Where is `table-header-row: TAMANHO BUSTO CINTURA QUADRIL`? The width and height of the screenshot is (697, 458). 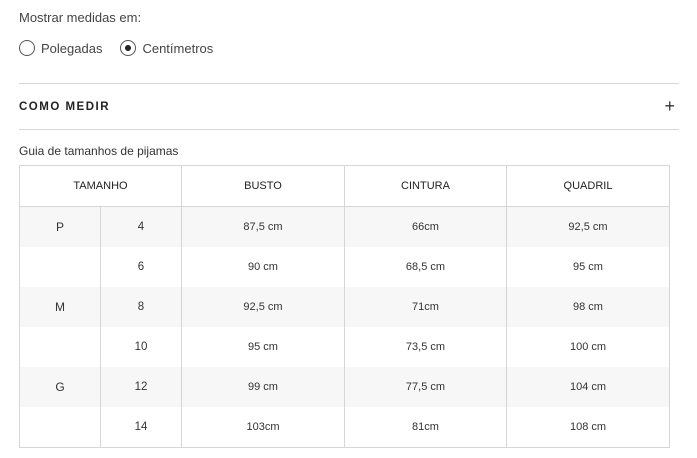
table-header-row: TAMANHO BUSTO CINTURA QUADRIL is located at coordinates (344, 186).